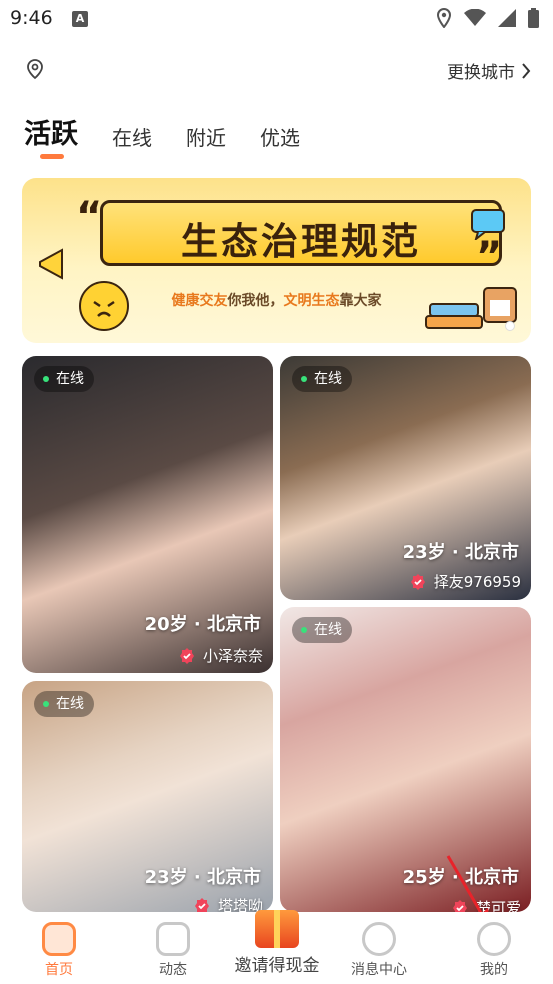  Describe the element at coordinates (494, 939) in the screenshot. I see `profile-icon` at that location.